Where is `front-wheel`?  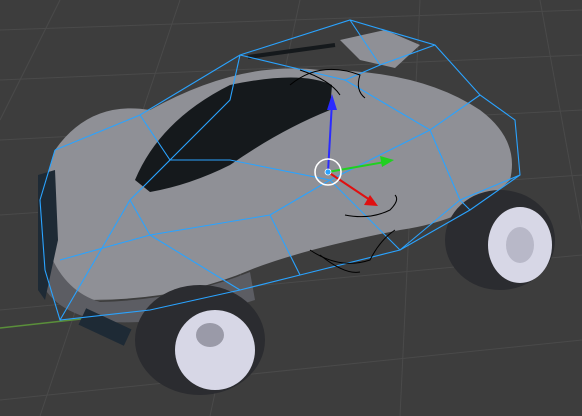 front-wheel is located at coordinates (200, 340).